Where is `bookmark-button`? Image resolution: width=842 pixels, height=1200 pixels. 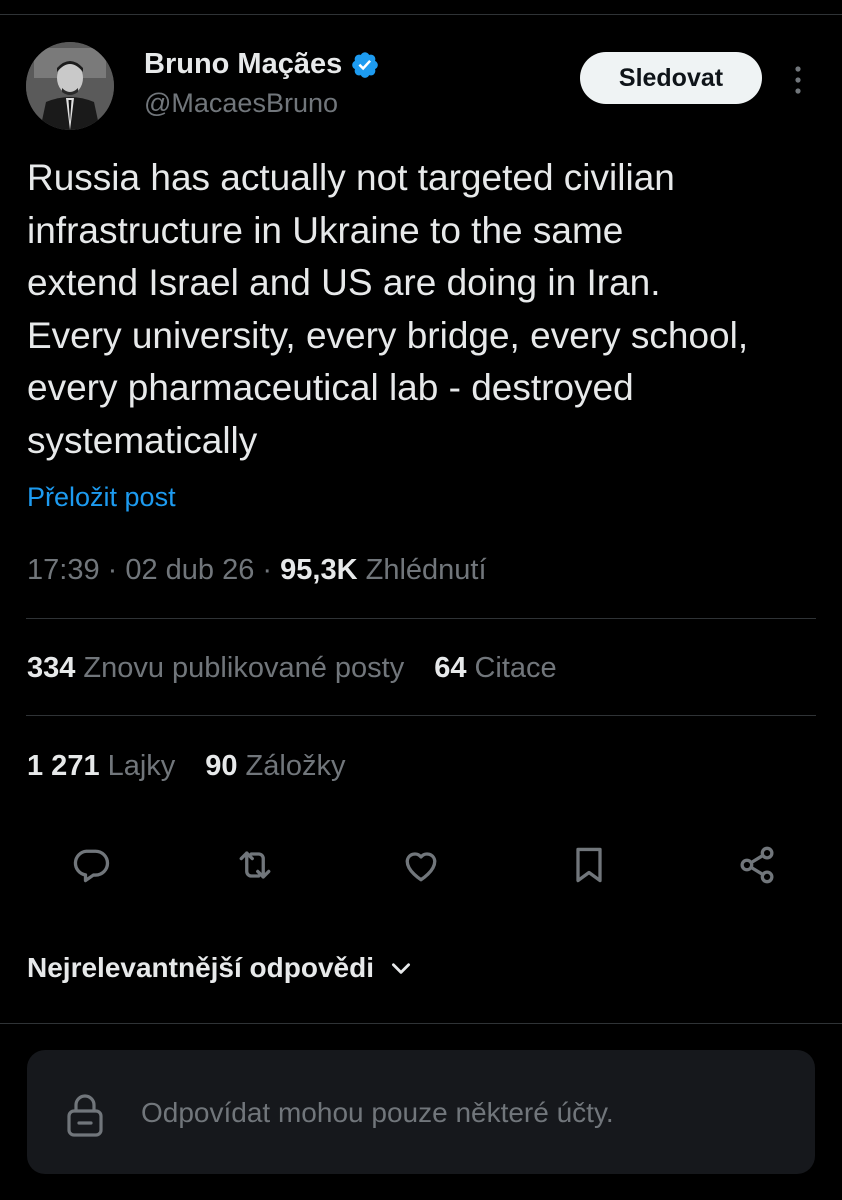
bookmark-button is located at coordinates (589, 865).